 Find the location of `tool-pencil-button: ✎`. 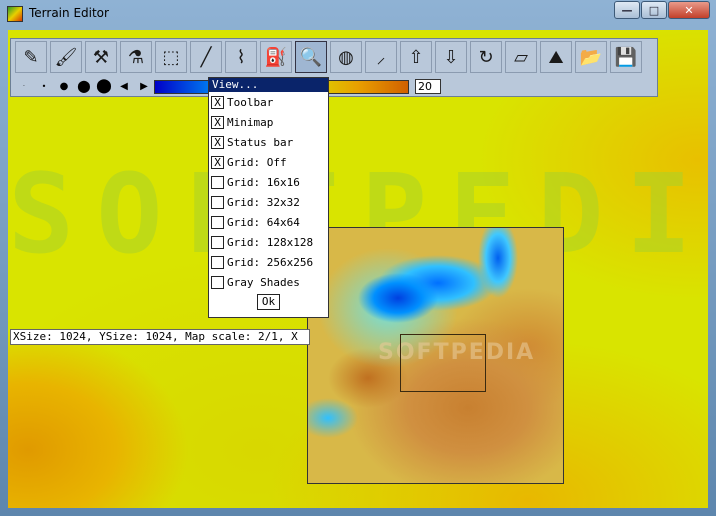

tool-pencil-button: ✎ is located at coordinates (31, 57).